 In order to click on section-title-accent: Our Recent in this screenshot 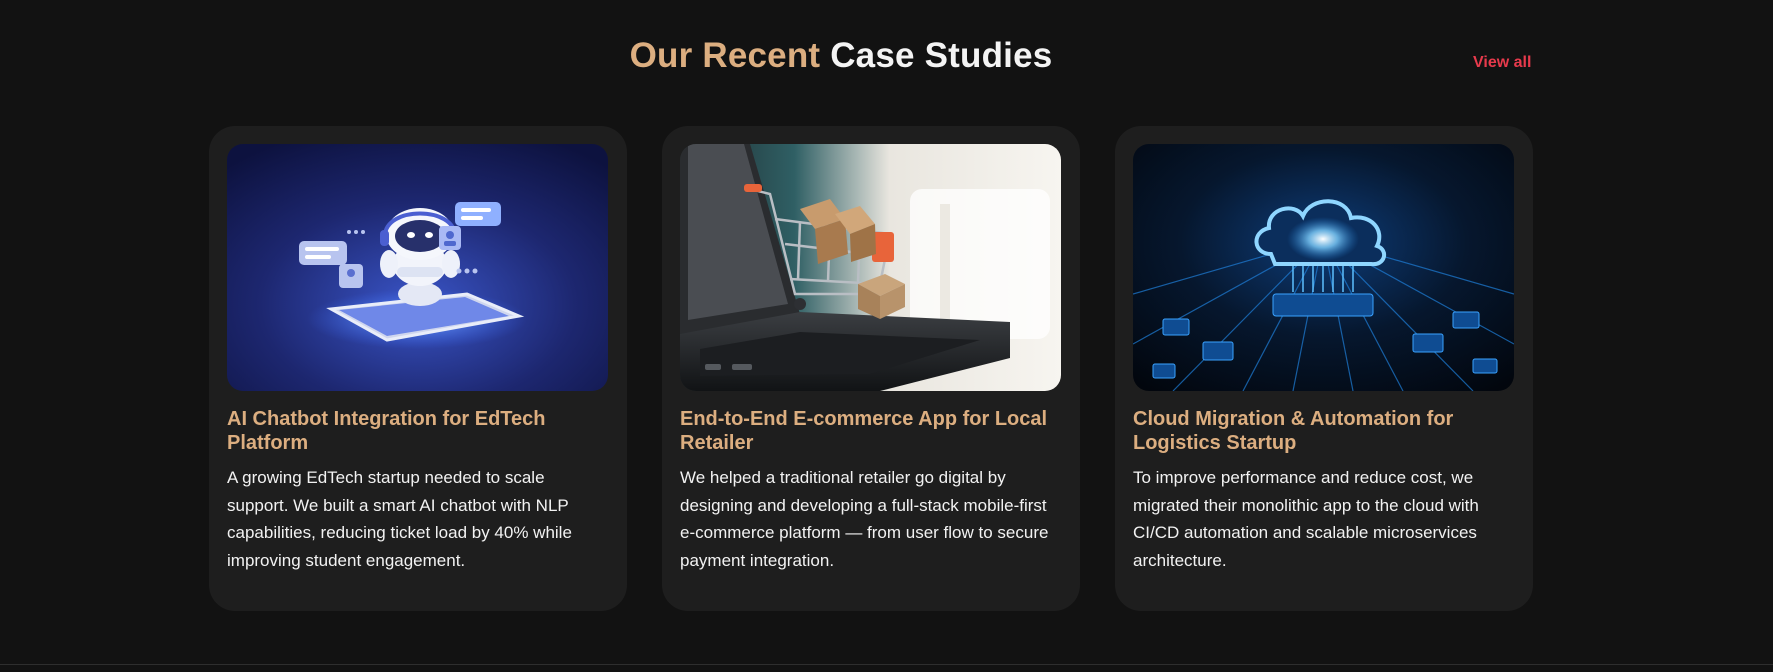, I will do `click(725, 55)`.